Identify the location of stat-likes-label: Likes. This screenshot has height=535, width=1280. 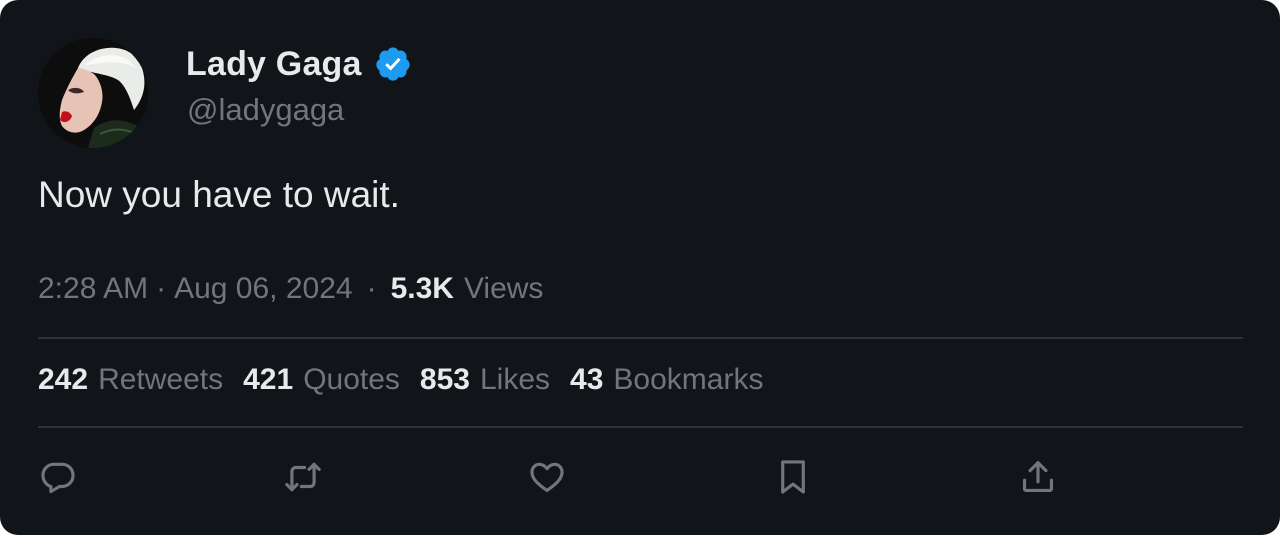
(515, 379).